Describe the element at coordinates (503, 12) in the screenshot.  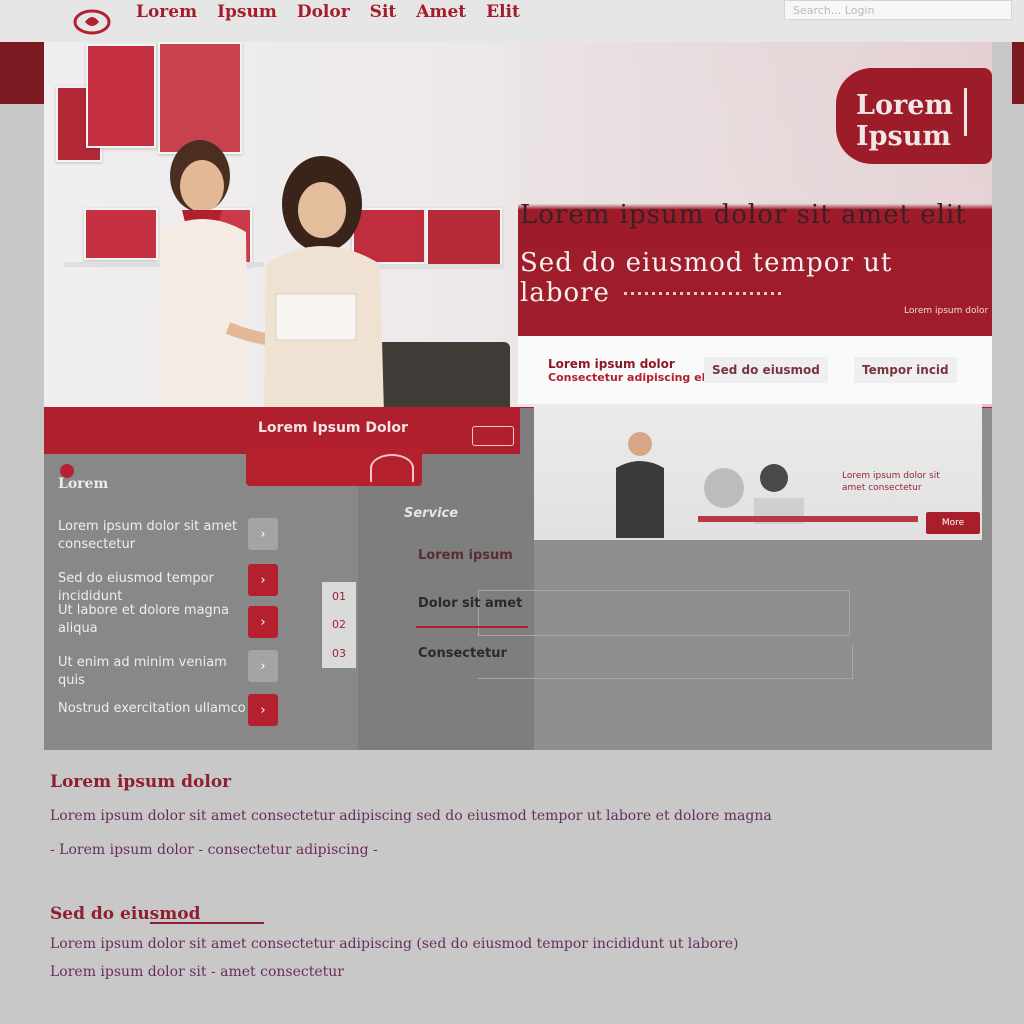
I see `nav-item: Elit` at that location.